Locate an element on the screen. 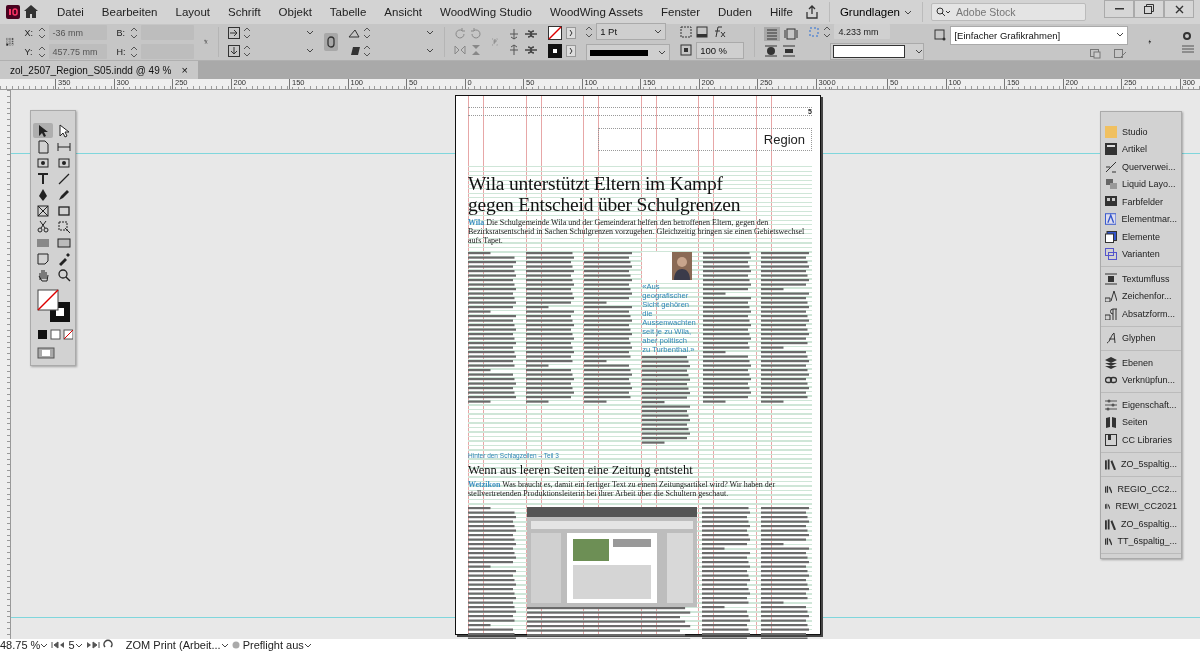 This screenshot has width=1200, height=651. opacity-field: 100 % is located at coordinates (720, 50).